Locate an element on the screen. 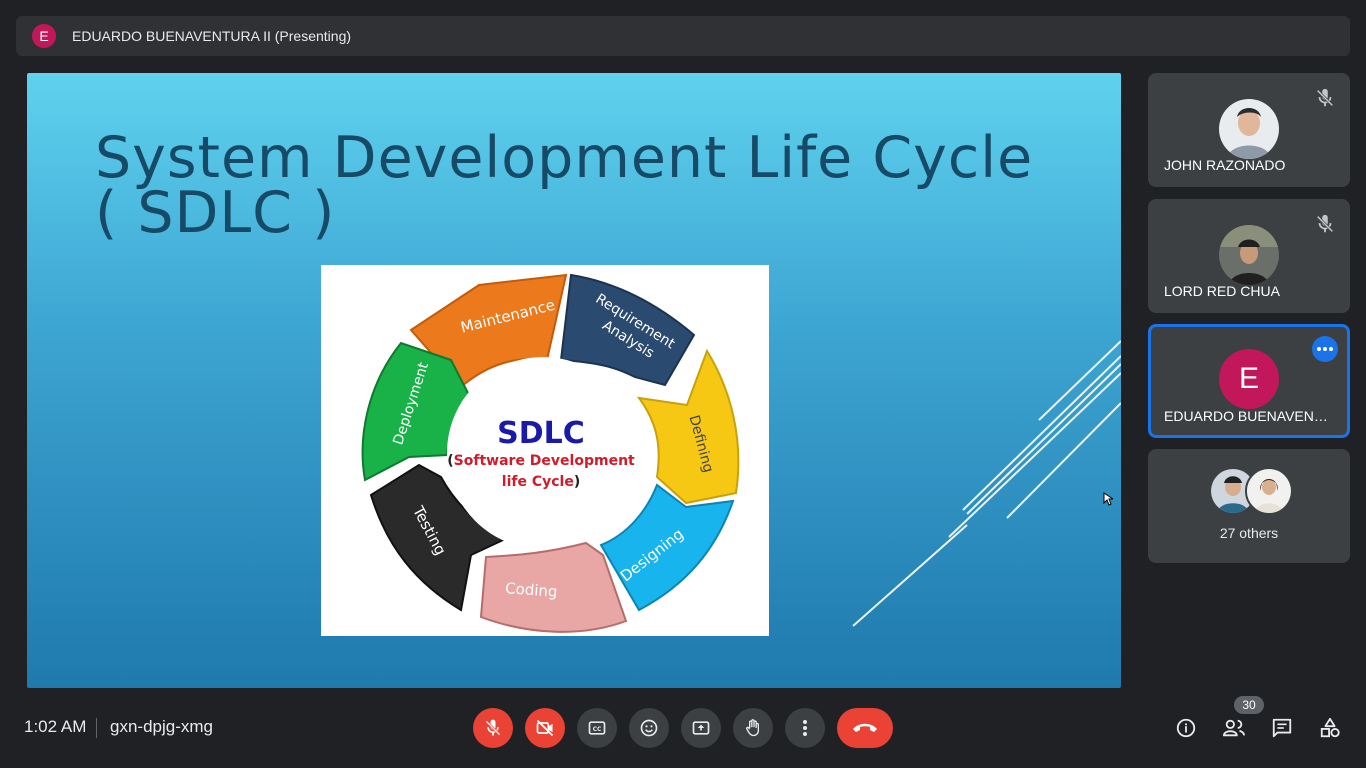  chat-button is located at coordinates (1282, 728).